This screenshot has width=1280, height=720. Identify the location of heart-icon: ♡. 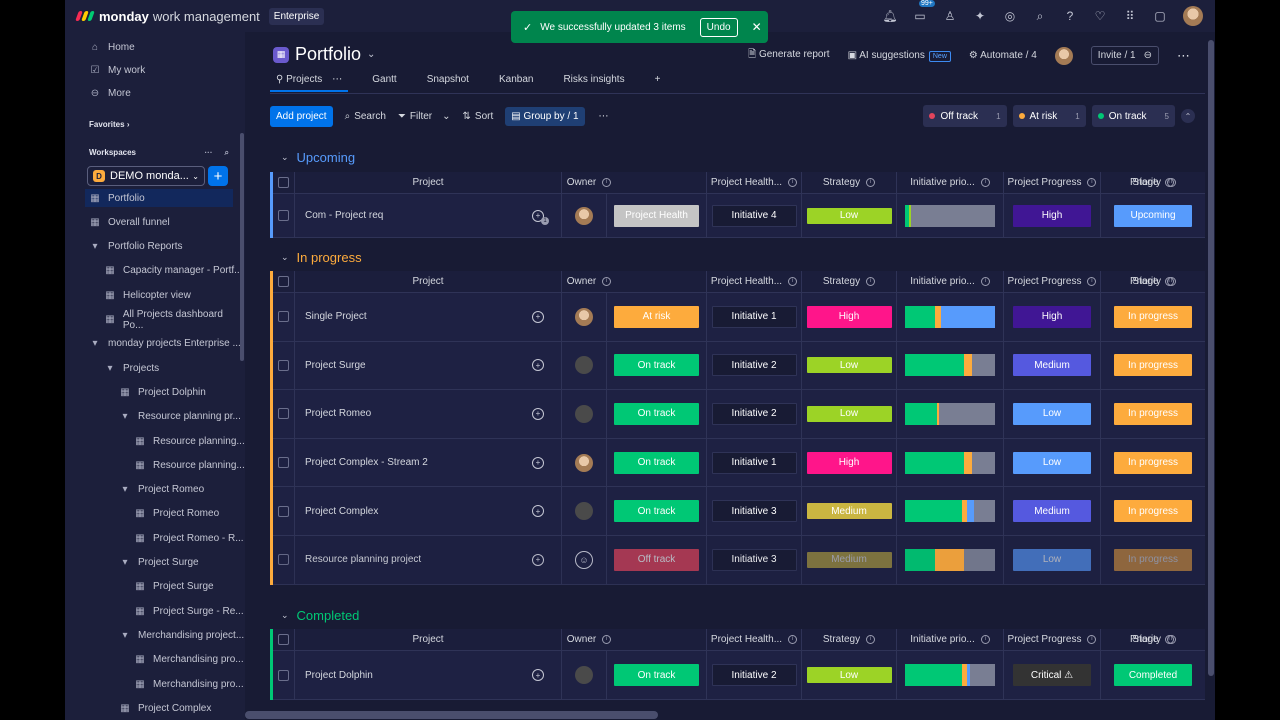
(1100, 16).